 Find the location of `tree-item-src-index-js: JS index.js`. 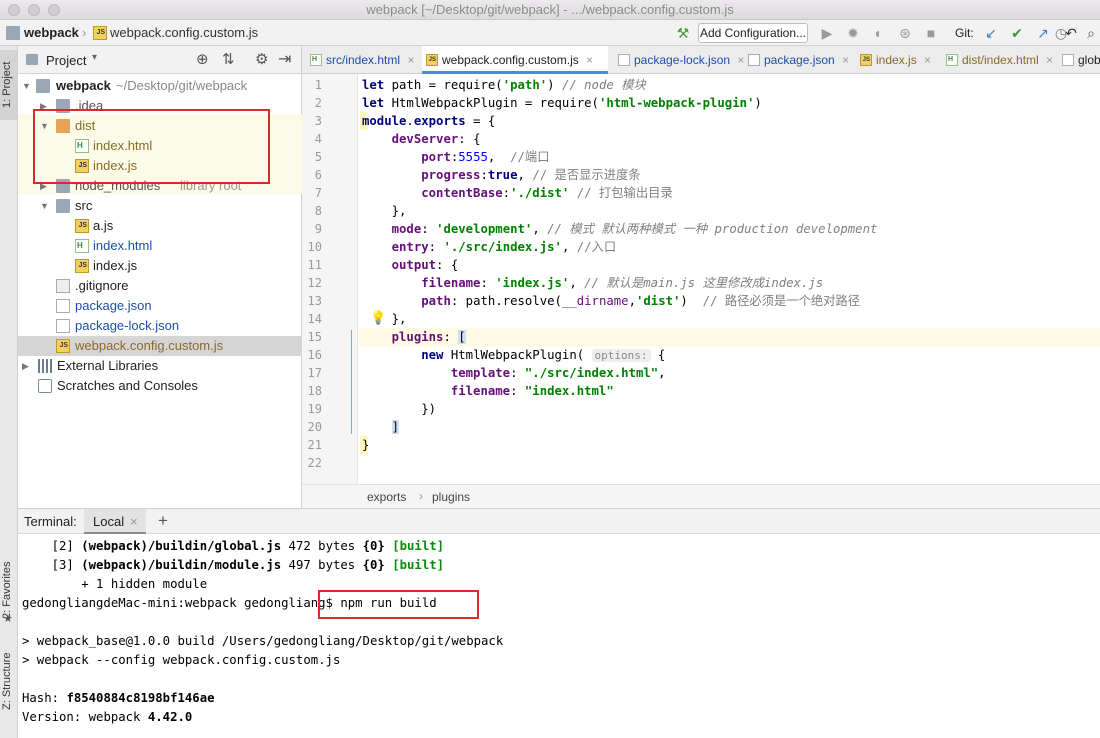

tree-item-src-index-js: JS index.js is located at coordinates (160, 266).